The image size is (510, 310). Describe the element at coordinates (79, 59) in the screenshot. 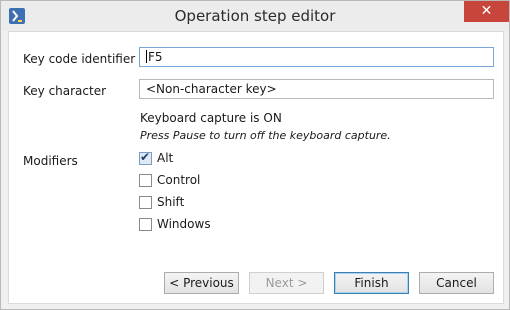

I see `key-code-label: Key code identifier` at that location.